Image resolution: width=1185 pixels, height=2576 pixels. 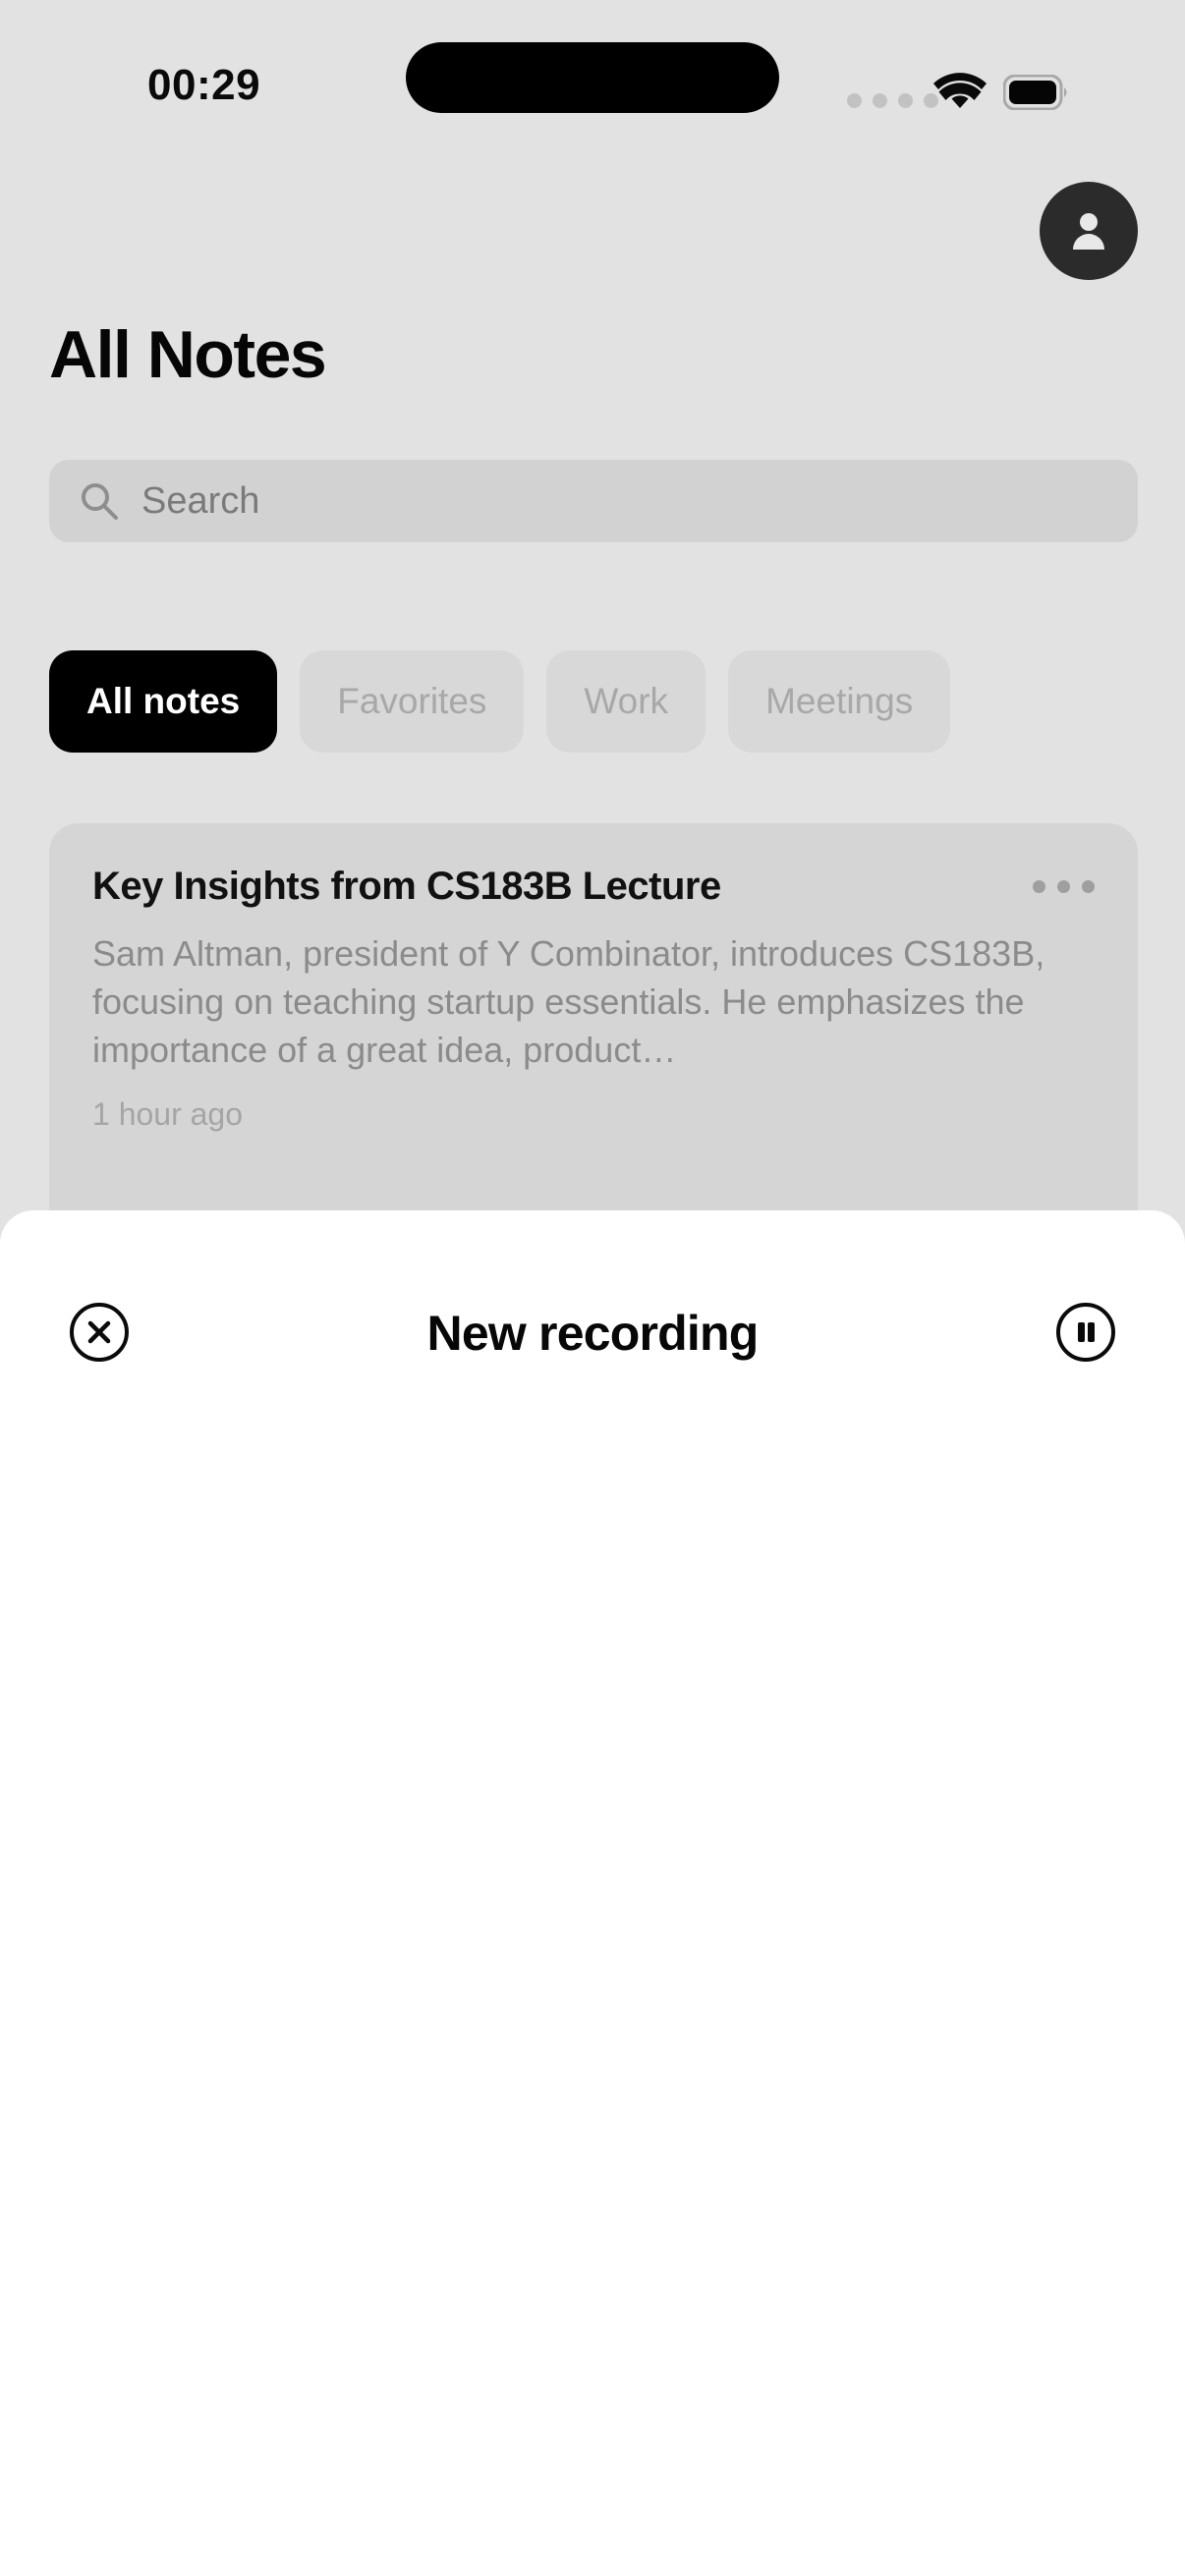 I want to click on status-bar-time: 00:29, so click(x=204, y=85).